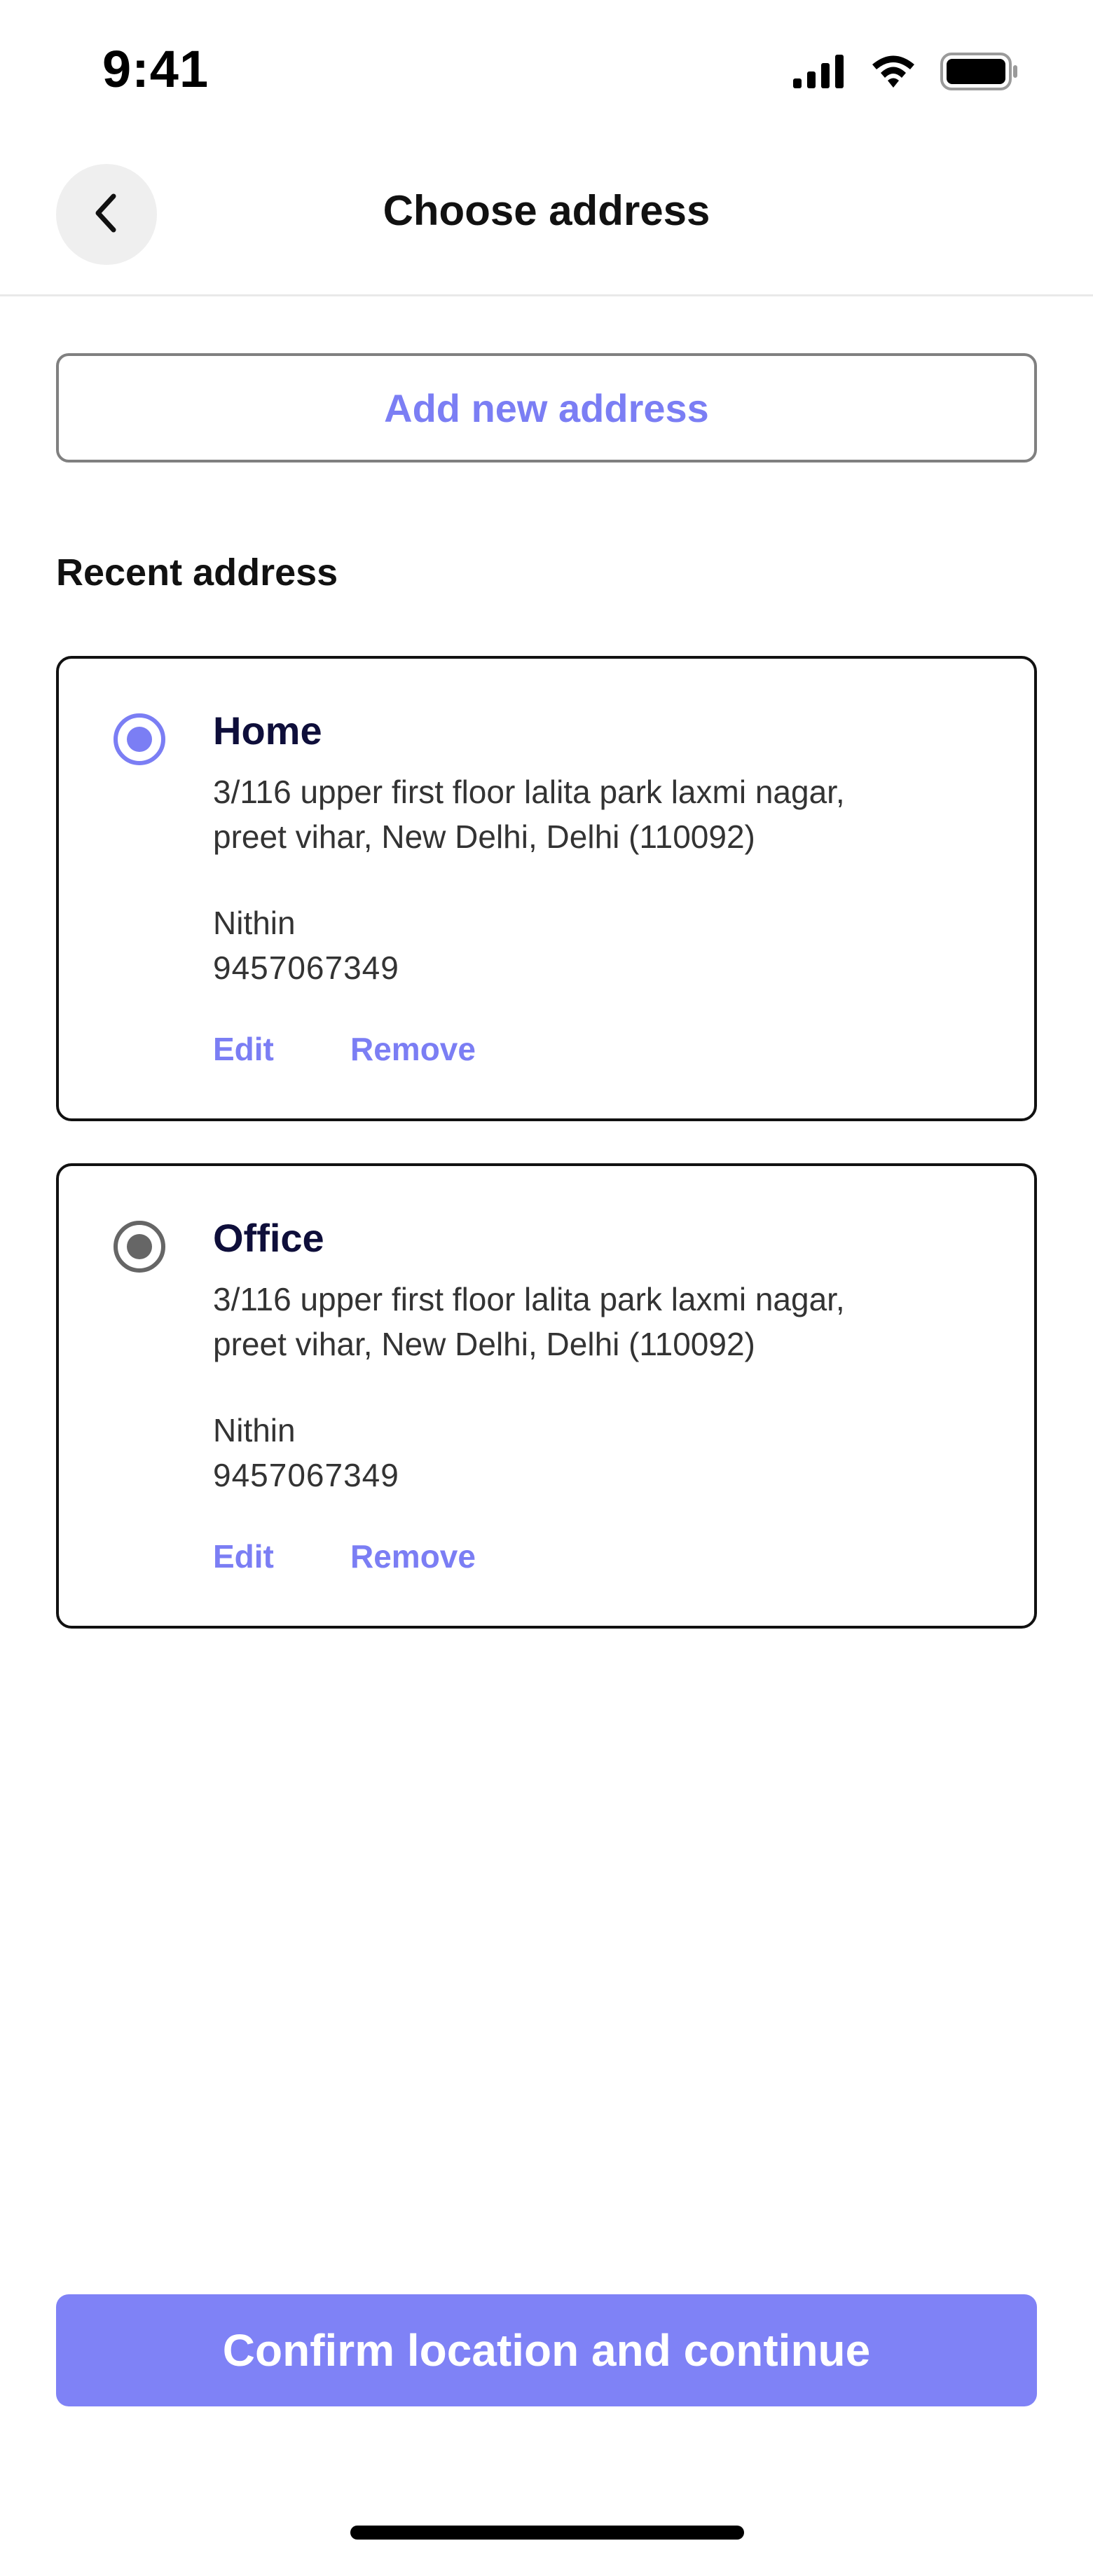 The image size is (1093, 2576). What do you see at coordinates (546, 70) in the screenshot?
I see `status-bar: 9:41` at bounding box center [546, 70].